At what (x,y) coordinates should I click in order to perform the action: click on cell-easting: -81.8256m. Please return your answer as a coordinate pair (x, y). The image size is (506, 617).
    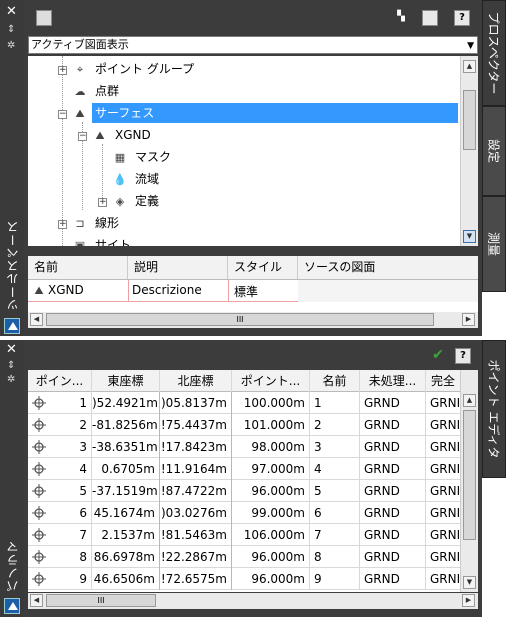
    Looking at the image, I should click on (126, 425).